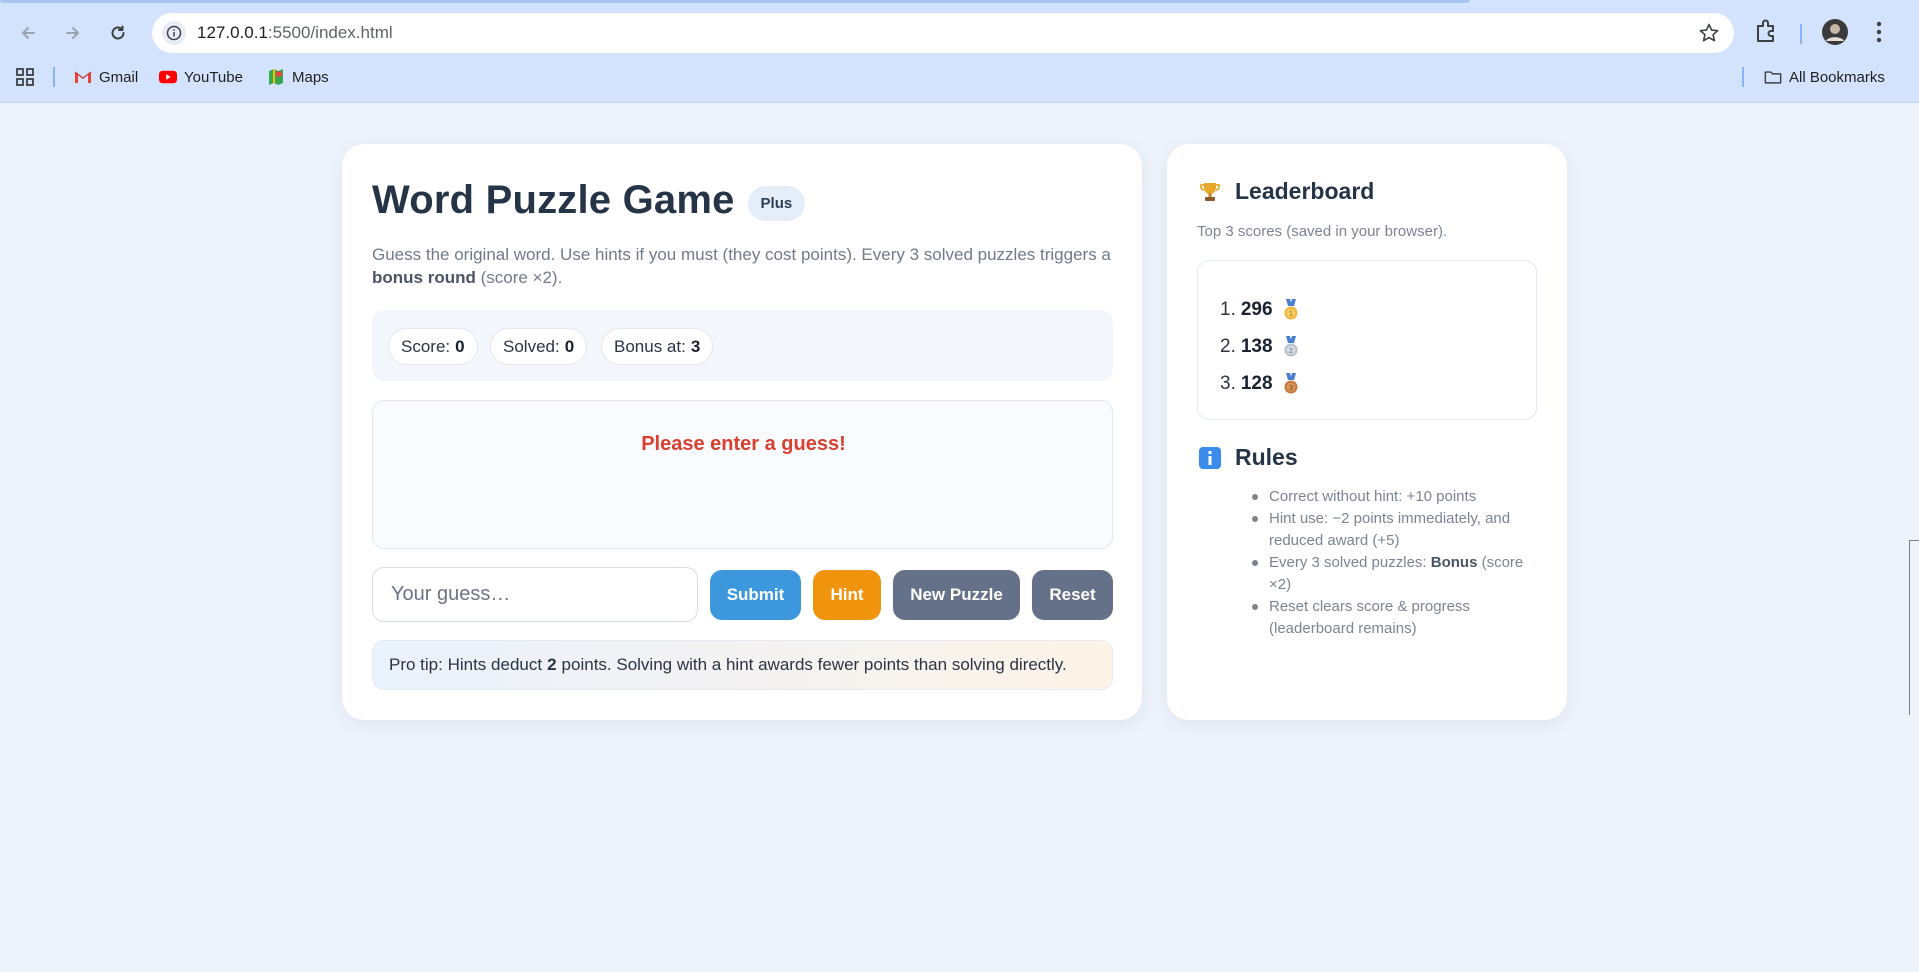  I want to click on bookmark-maps: Maps, so click(298, 77).